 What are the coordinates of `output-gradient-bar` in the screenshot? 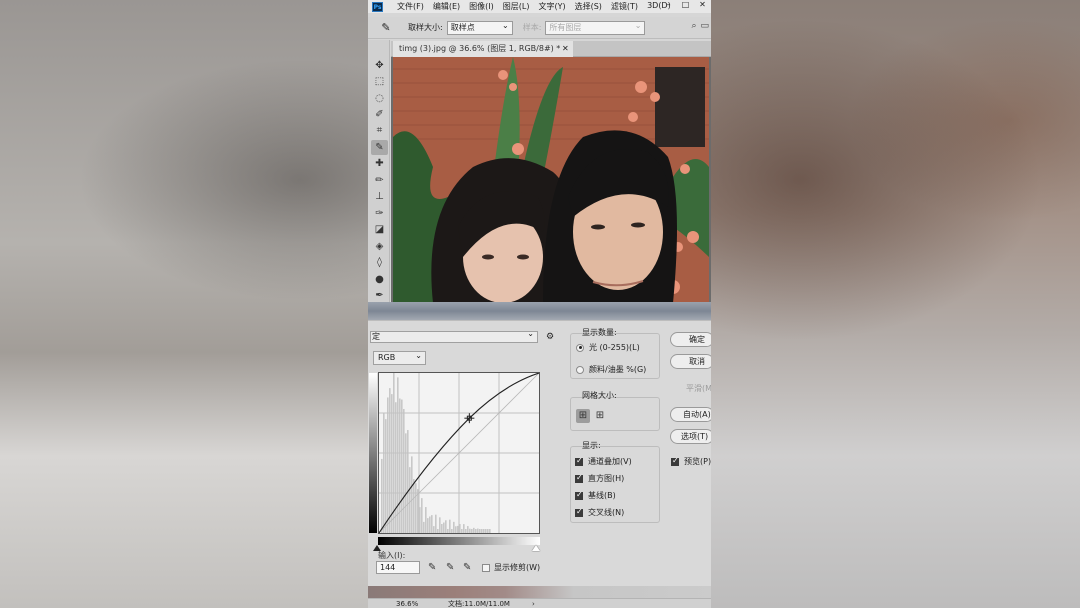 It's located at (373, 453).